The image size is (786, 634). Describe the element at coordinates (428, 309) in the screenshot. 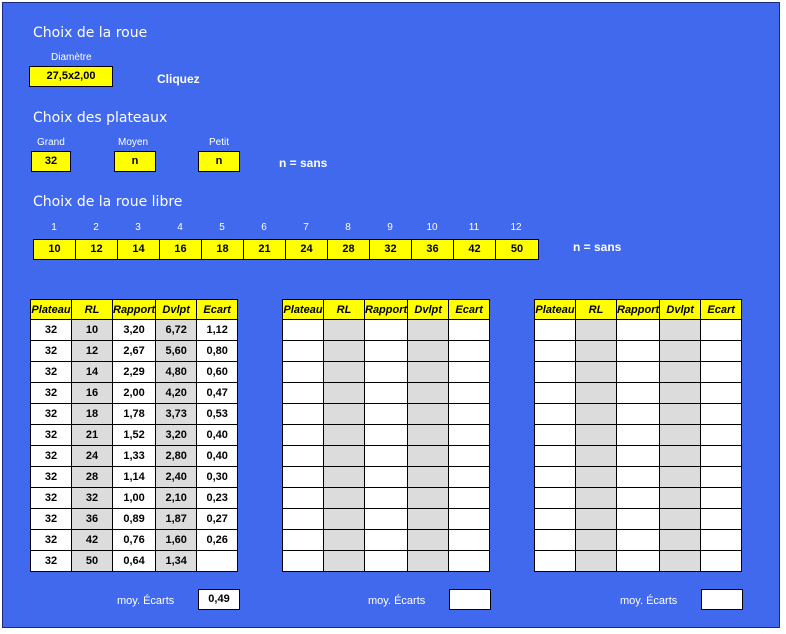

I see `column-header: Dvlpt` at that location.